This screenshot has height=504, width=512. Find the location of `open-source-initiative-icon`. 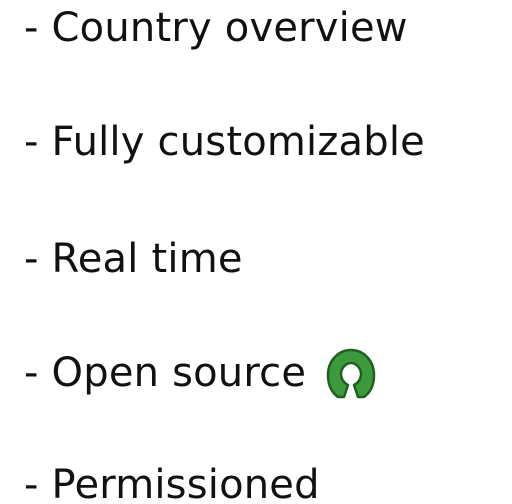

open-source-initiative-icon is located at coordinates (351, 373).